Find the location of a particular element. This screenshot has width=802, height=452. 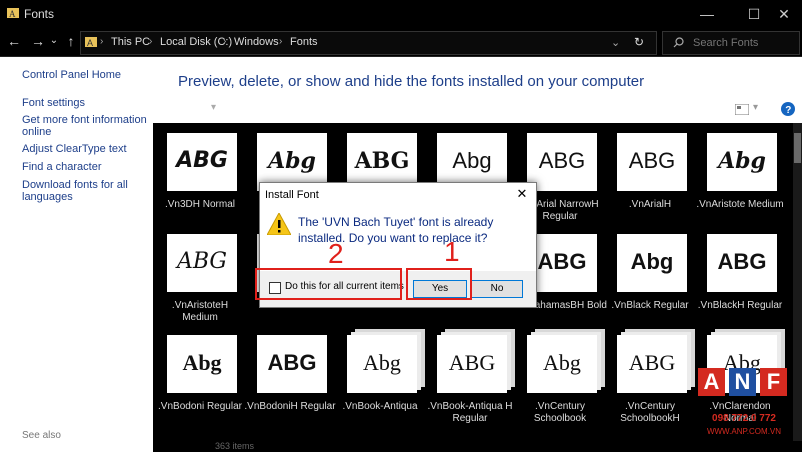

breadcrumb-local-disk: Local Disk (C:) is located at coordinates (196, 42).